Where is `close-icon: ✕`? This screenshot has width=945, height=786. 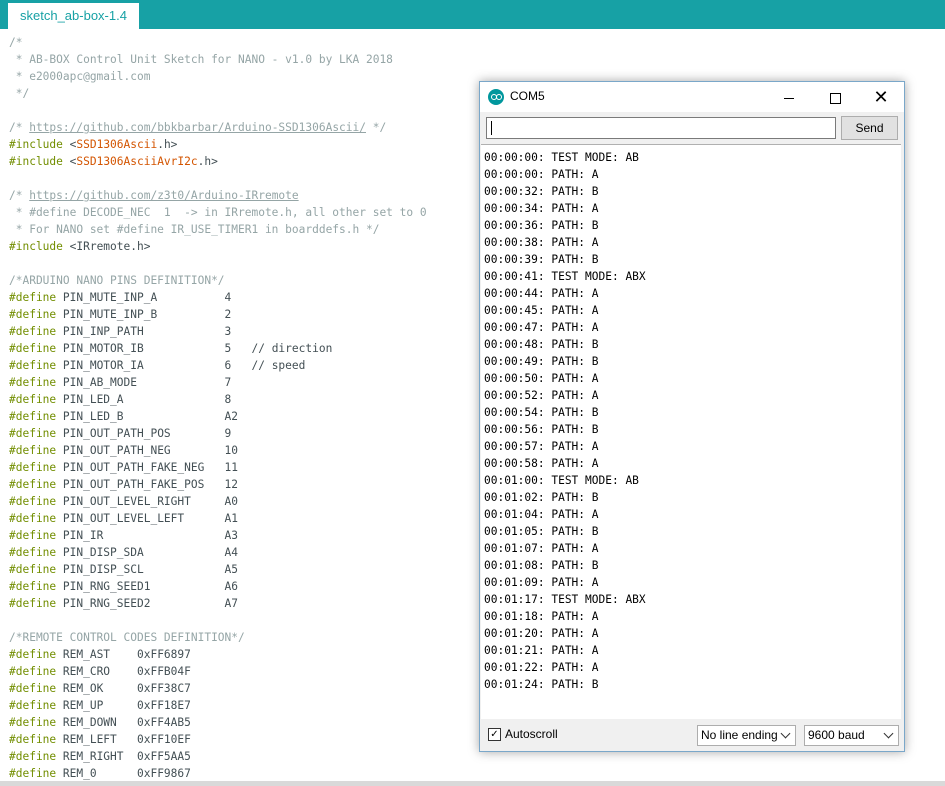
close-icon: ✕ is located at coordinates (881, 97).